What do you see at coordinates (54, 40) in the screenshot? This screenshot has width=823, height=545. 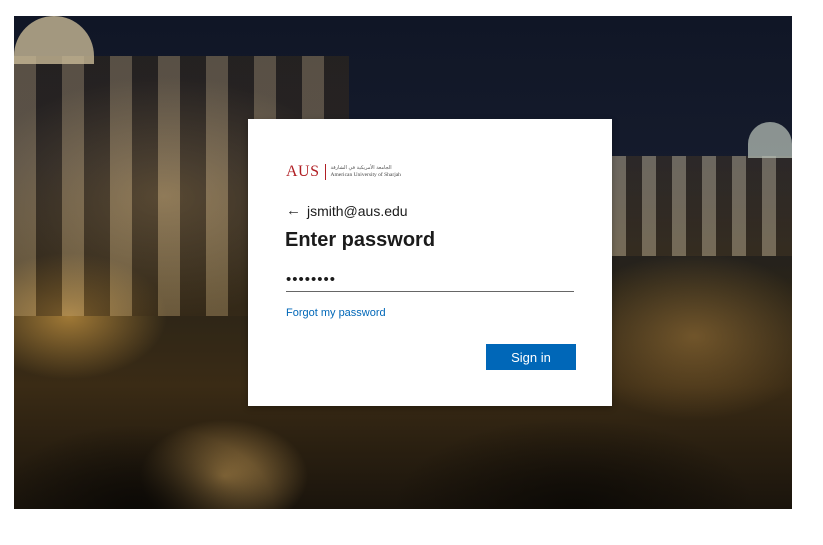 I see `dome-left` at bounding box center [54, 40].